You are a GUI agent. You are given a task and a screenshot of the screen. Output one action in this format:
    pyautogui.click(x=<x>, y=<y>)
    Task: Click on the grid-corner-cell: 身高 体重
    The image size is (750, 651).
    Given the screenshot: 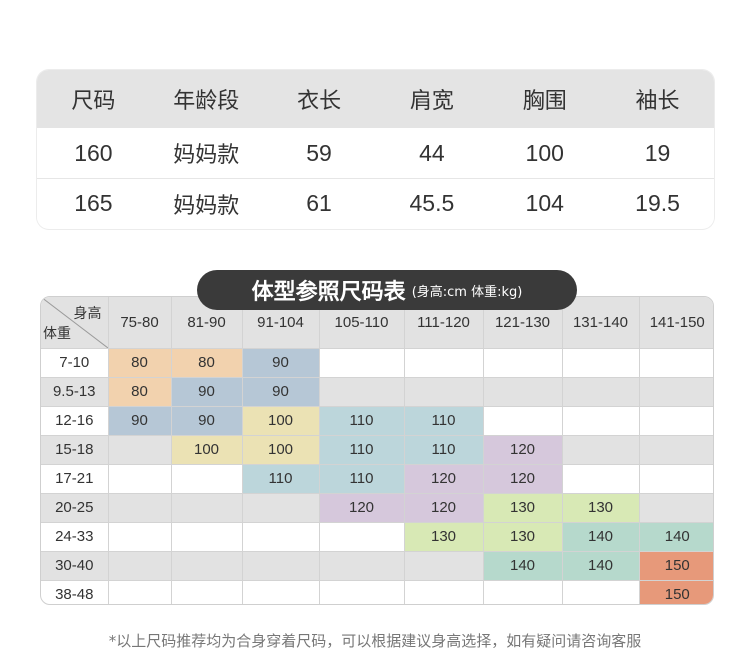 What is the action you would take?
    pyautogui.click(x=75, y=323)
    